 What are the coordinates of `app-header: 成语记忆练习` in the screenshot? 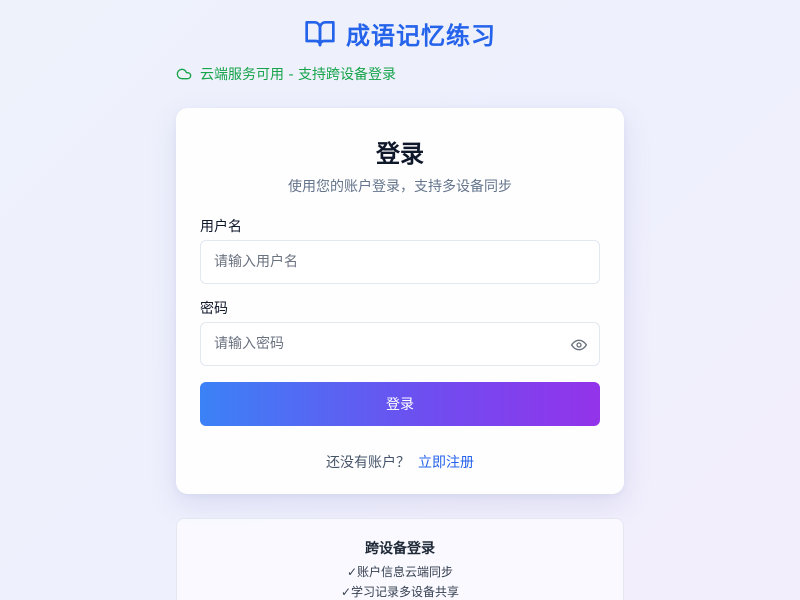 It's located at (400, 33).